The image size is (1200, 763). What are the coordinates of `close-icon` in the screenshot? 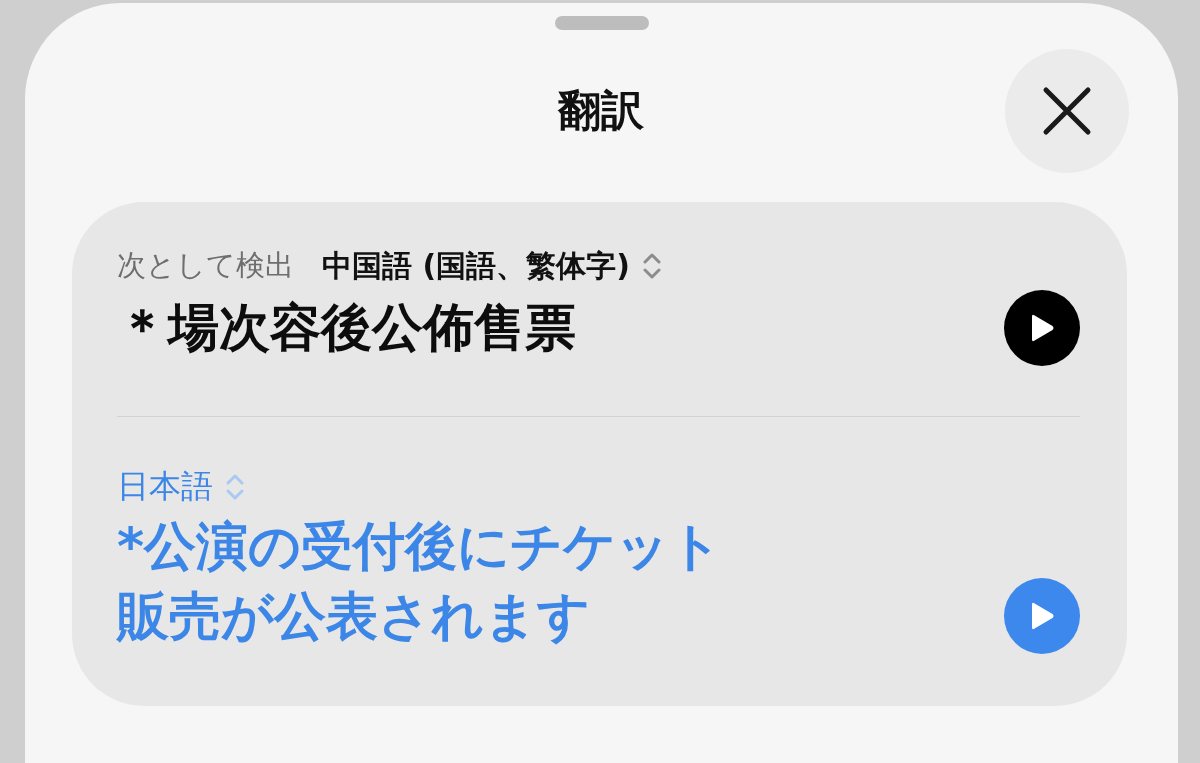 It's located at (1067, 111).